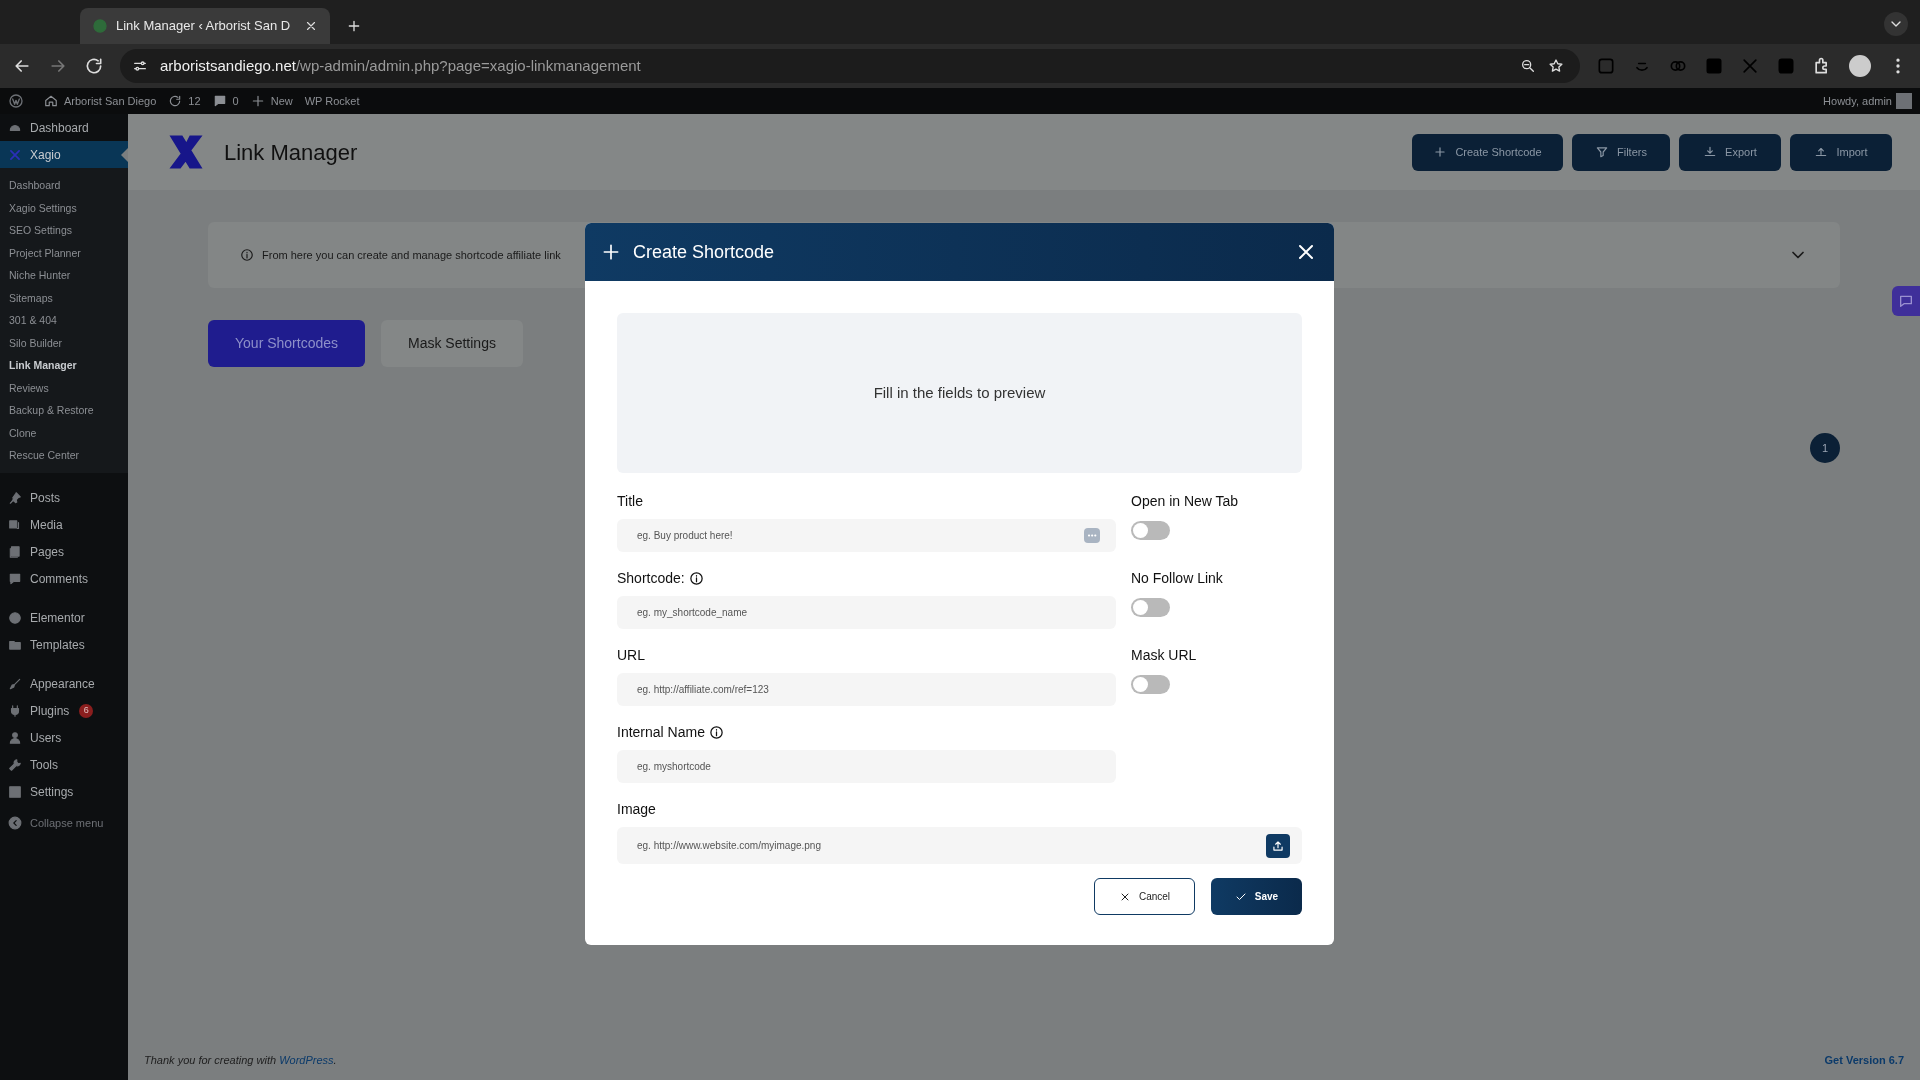 The width and height of the screenshot is (1920, 1080). What do you see at coordinates (64, 498) in the screenshot?
I see `menu-item: Posts` at bounding box center [64, 498].